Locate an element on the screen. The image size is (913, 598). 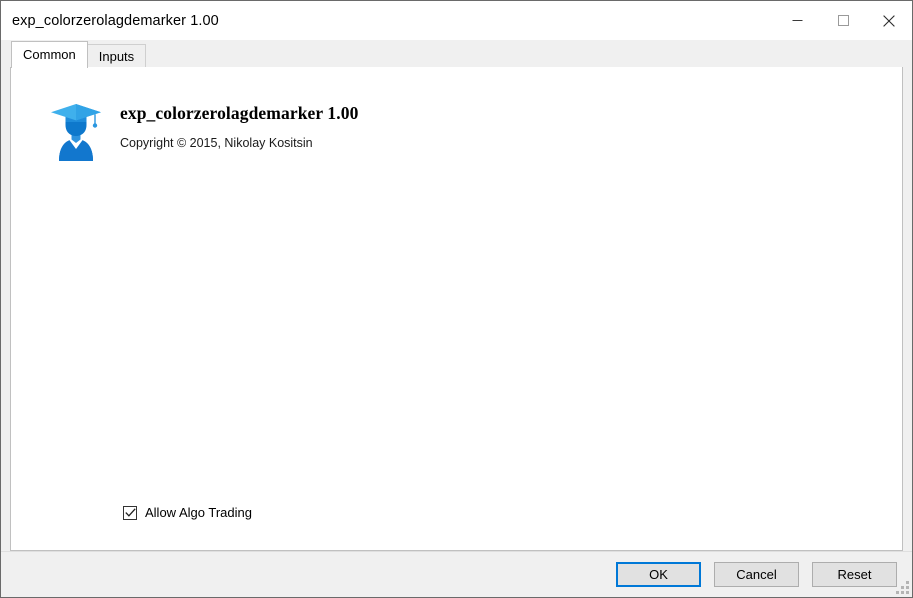
ok-button-label: OK is located at coordinates (658, 574).